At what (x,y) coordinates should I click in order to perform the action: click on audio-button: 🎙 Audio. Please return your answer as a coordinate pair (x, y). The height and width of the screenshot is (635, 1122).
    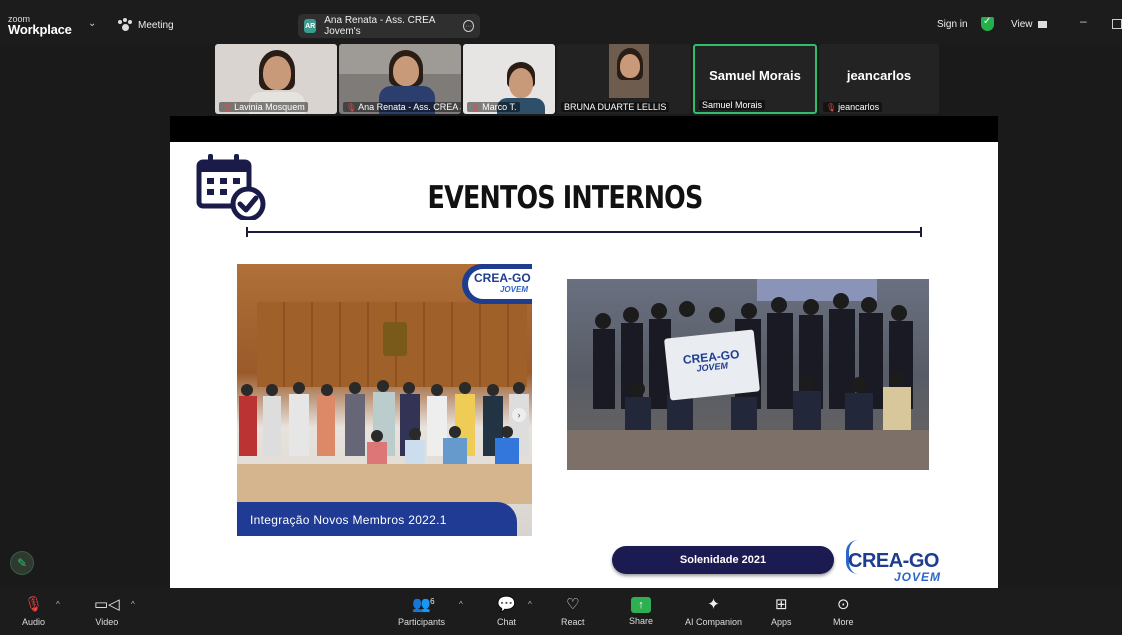
    Looking at the image, I should click on (33, 611).